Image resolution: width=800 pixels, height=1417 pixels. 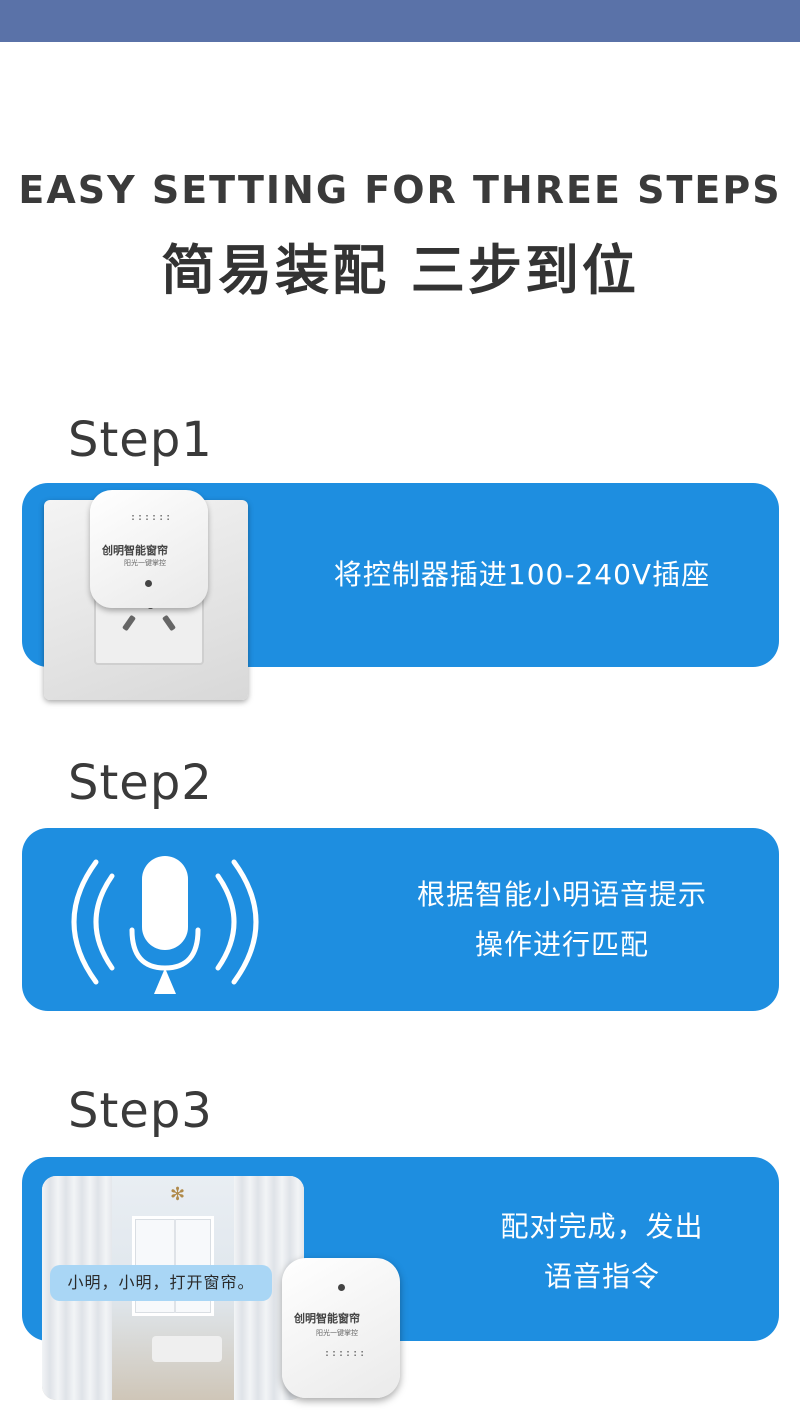 I want to click on step2-label: Step2, so click(x=140, y=783).